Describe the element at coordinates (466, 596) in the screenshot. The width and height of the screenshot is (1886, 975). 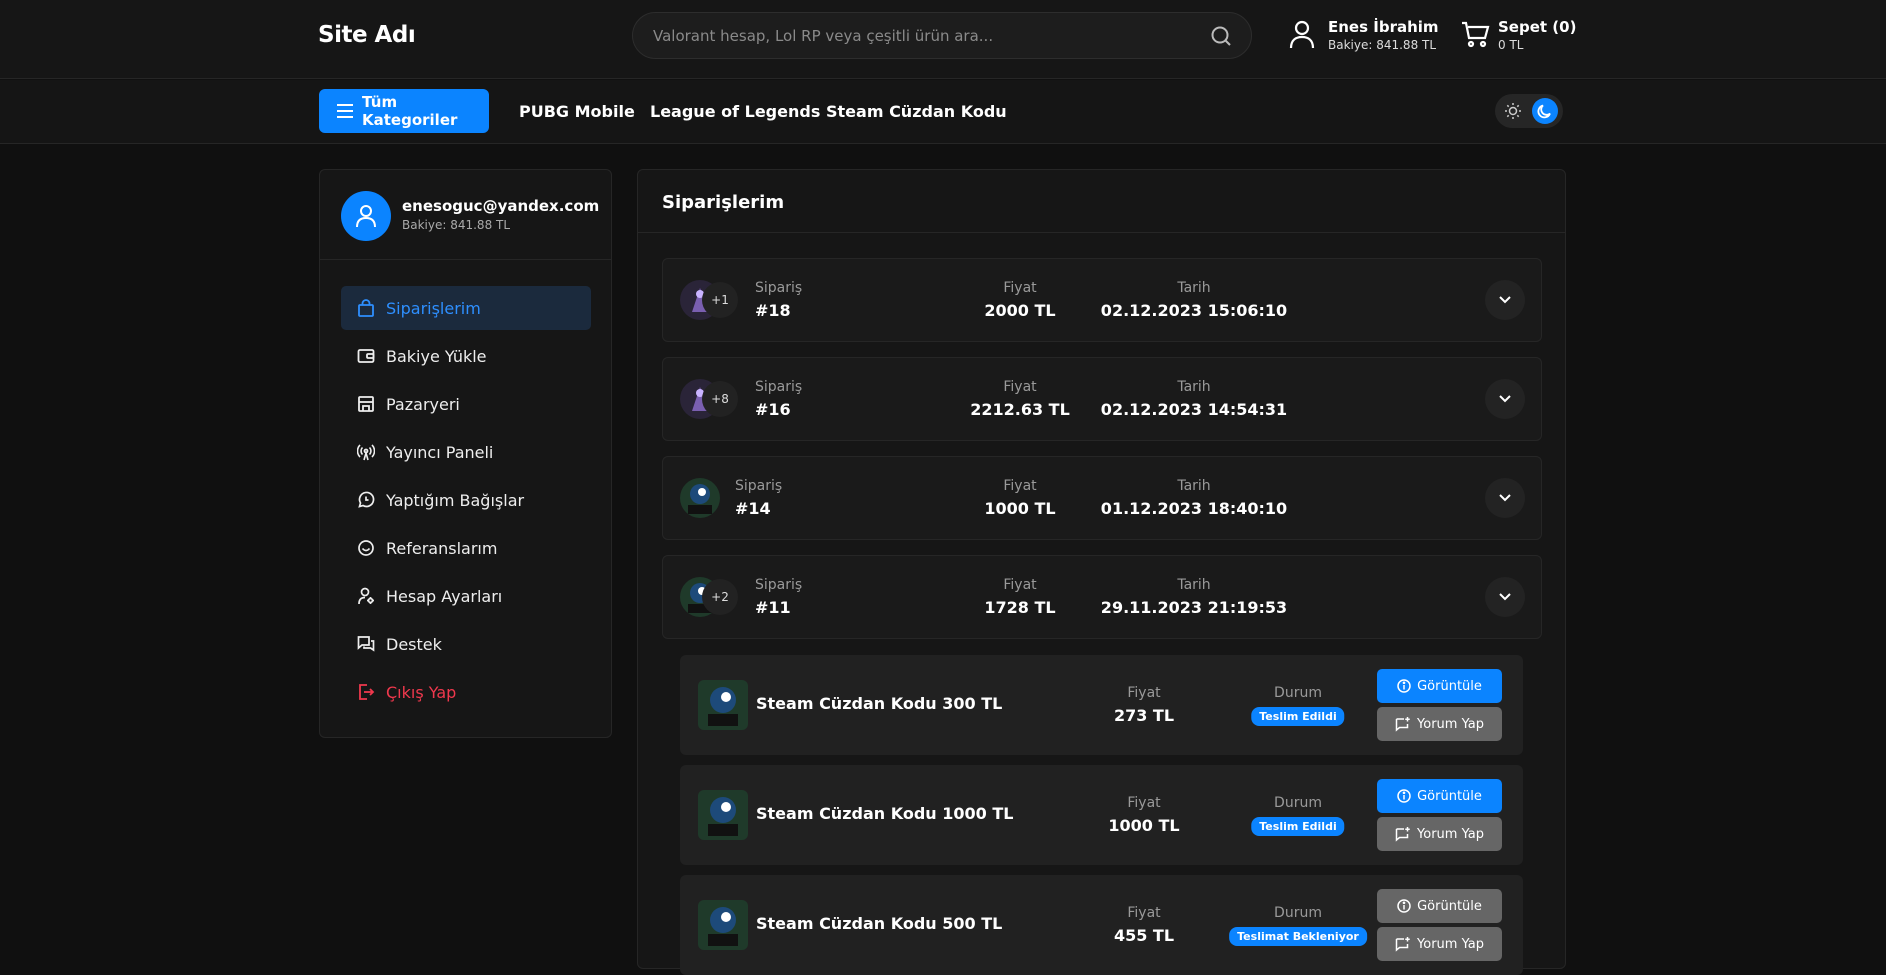
I see `sidebar-item-account-settings: Hesap Ayarları` at that location.